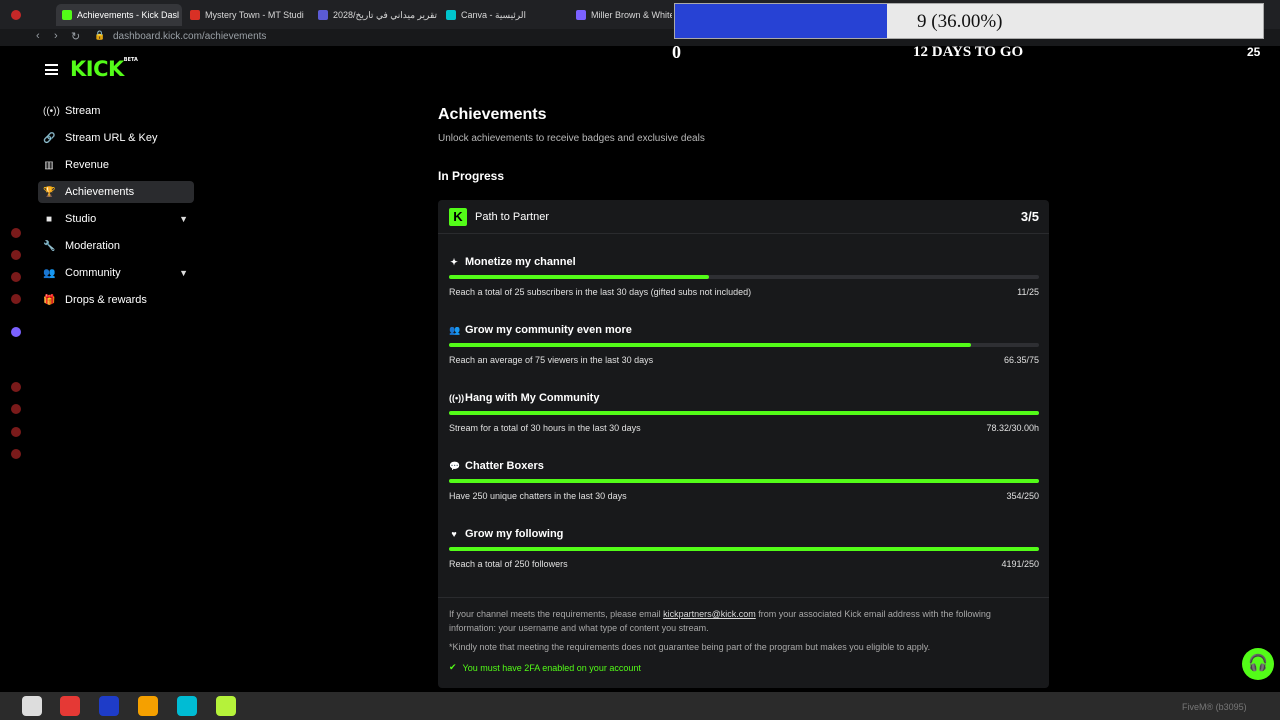 The height and width of the screenshot is (720, 1280). Describe the element at coordinates (512, 217) in the screenshot. I see `card-title: Path to Partner` at that location.